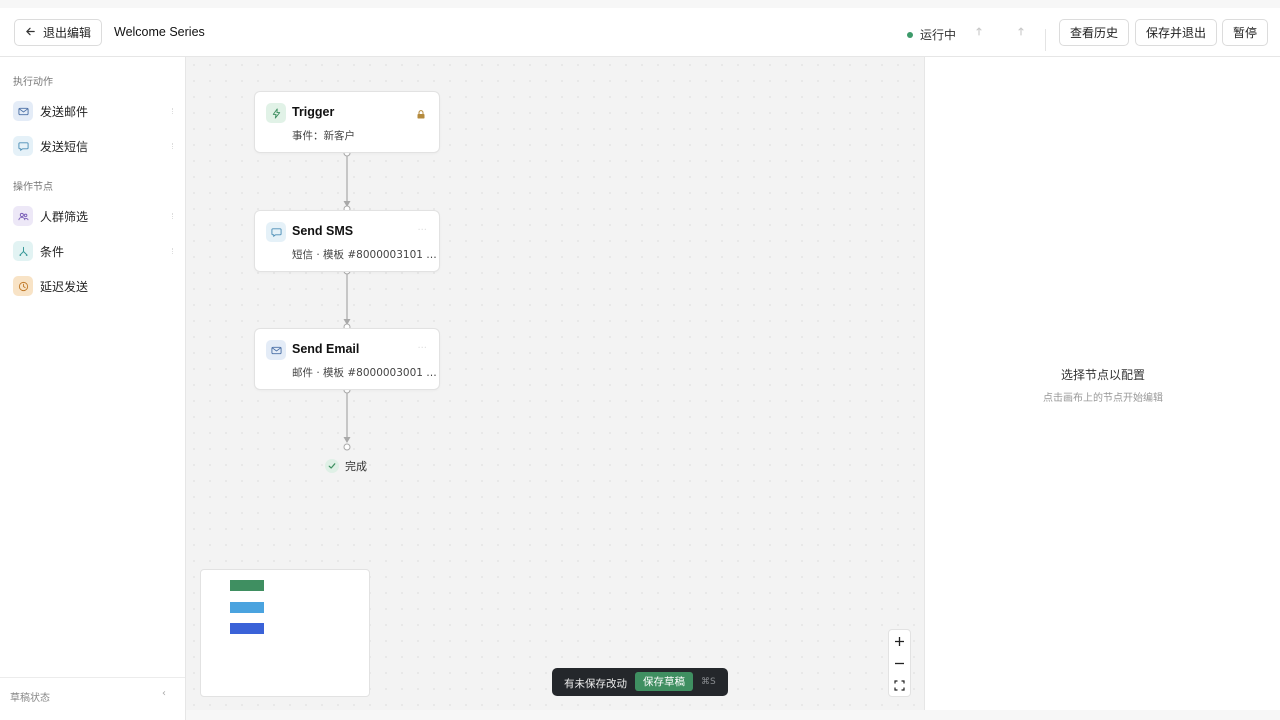 Image resolution: width=1280 pixels, height=720 pixels. Describe the element at coordinates (1103, 398) in the screenshot. I see `empty-state-subtitle: 点击画布上的节点开始编辑` at that location.